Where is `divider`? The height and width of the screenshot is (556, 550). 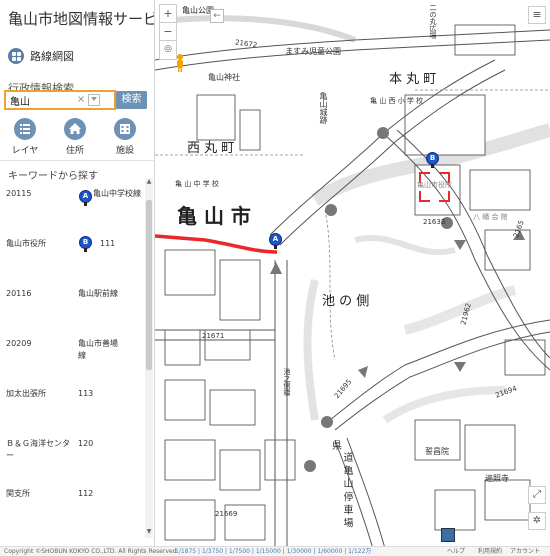 divider is located at coordinates (77, 160).